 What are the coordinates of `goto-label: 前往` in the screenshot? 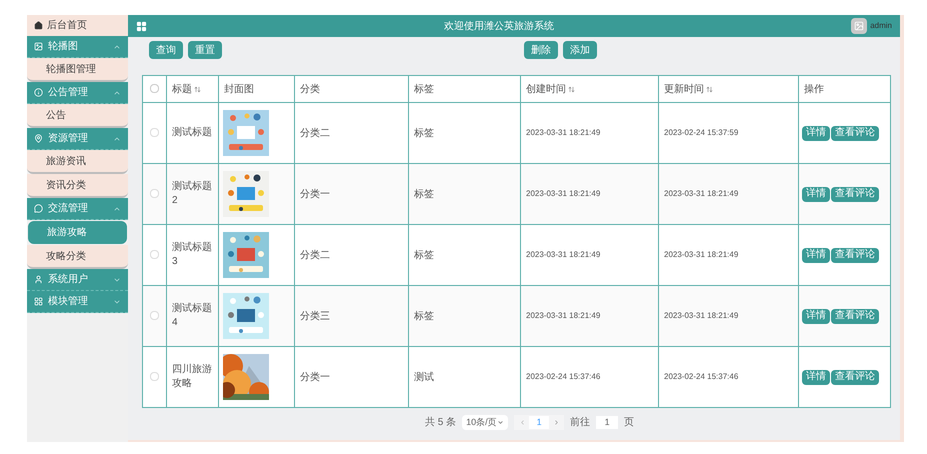 It's located at (580, 423).